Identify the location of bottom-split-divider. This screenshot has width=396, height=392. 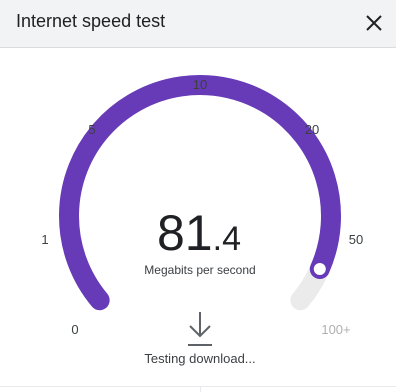
(200, 389).